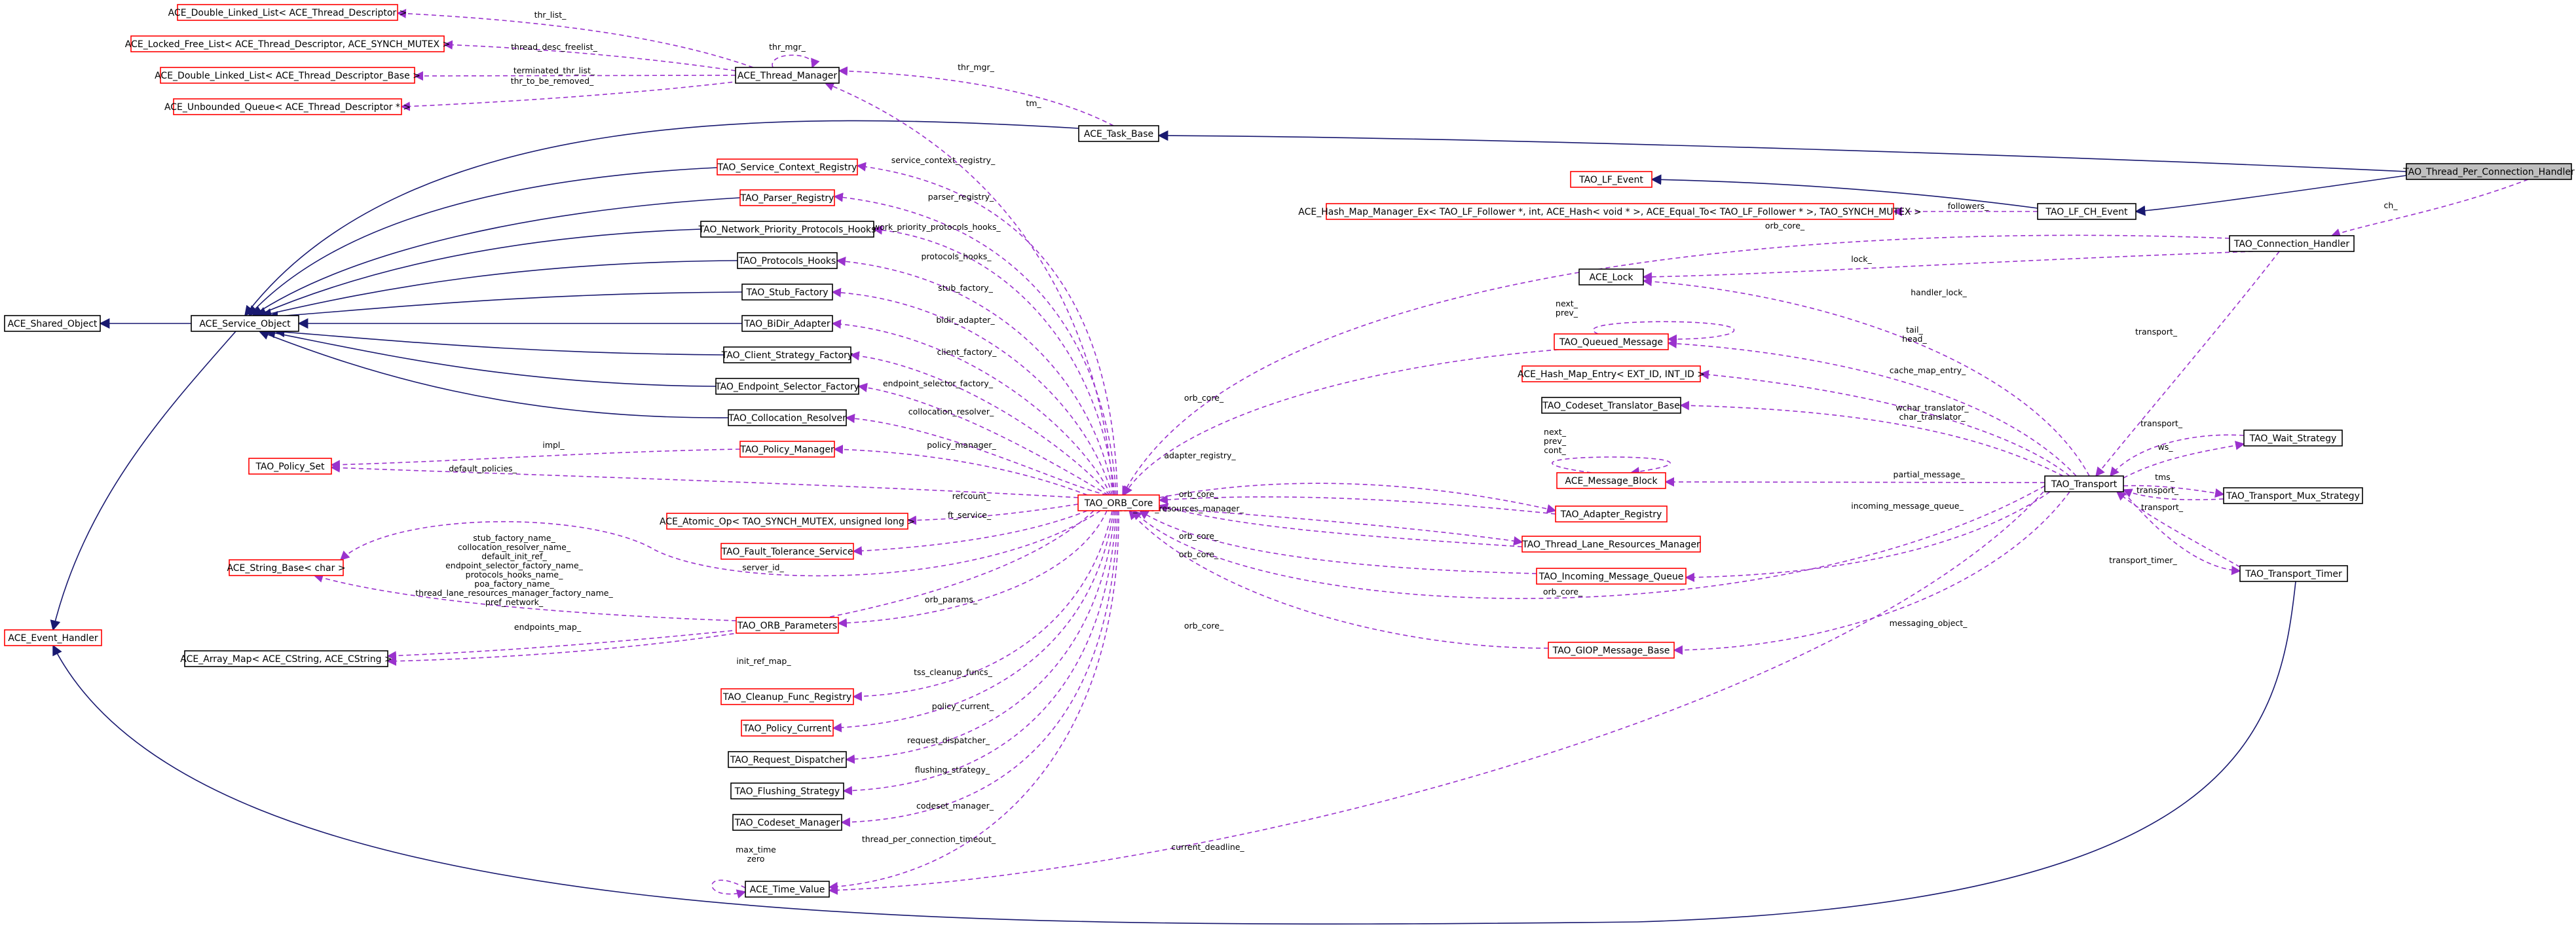  What do you see at coordinates (948, 740) in the screenshot?
I see `edge-label-request-dispatcher: request_dispatcher_` at bounding box center [948, 740].